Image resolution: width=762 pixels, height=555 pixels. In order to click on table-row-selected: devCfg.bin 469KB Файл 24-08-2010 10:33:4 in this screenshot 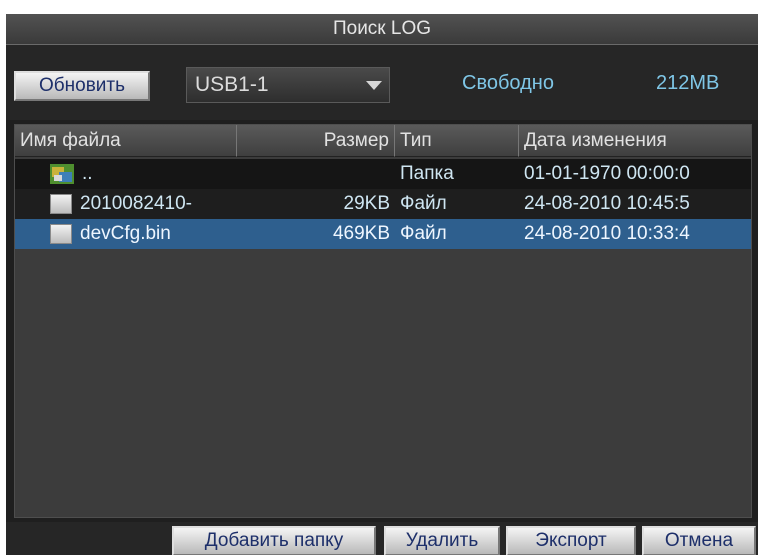, I will do `click(383, 234)`.